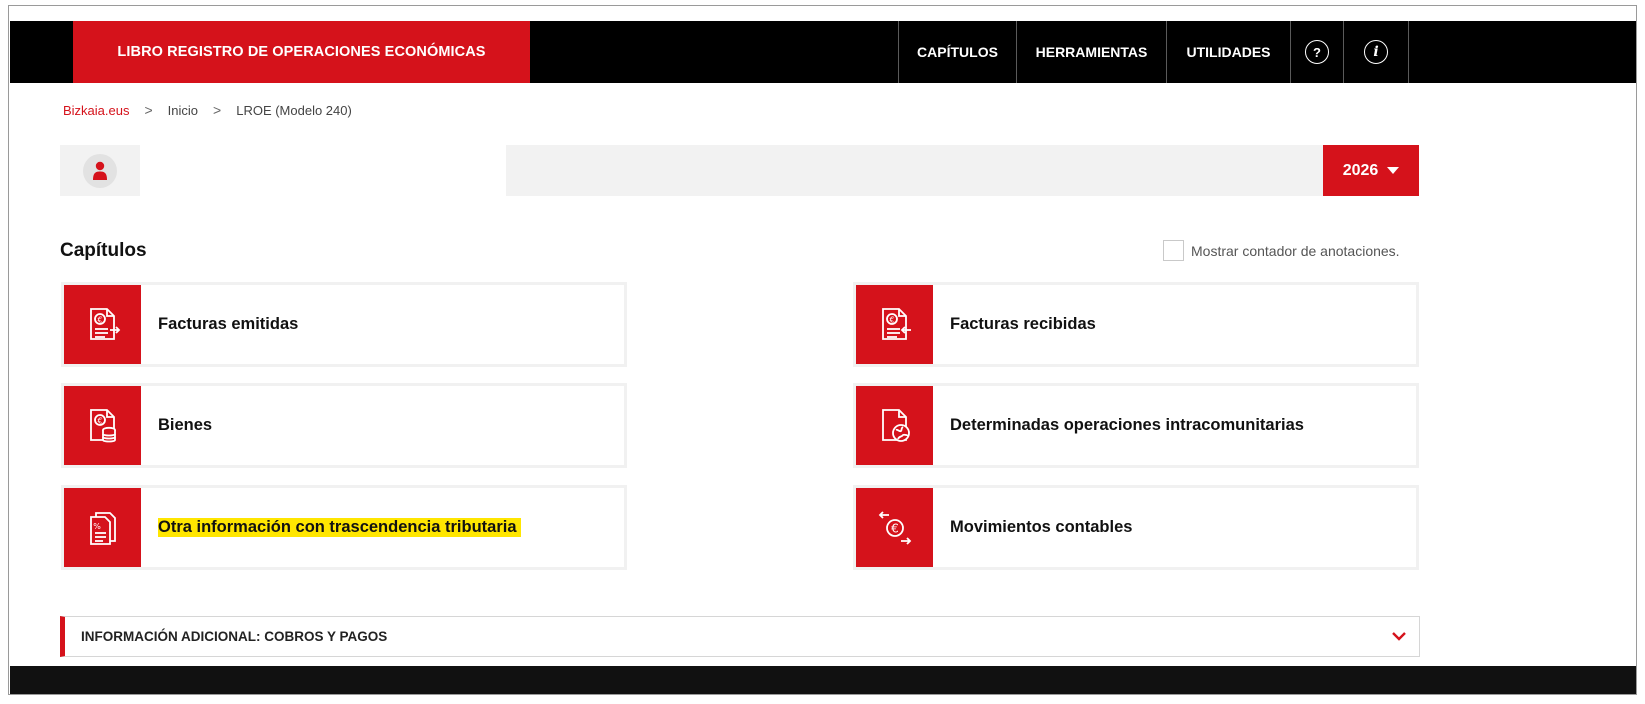  I want to click on card-label: Bienes, so click(185, 425).